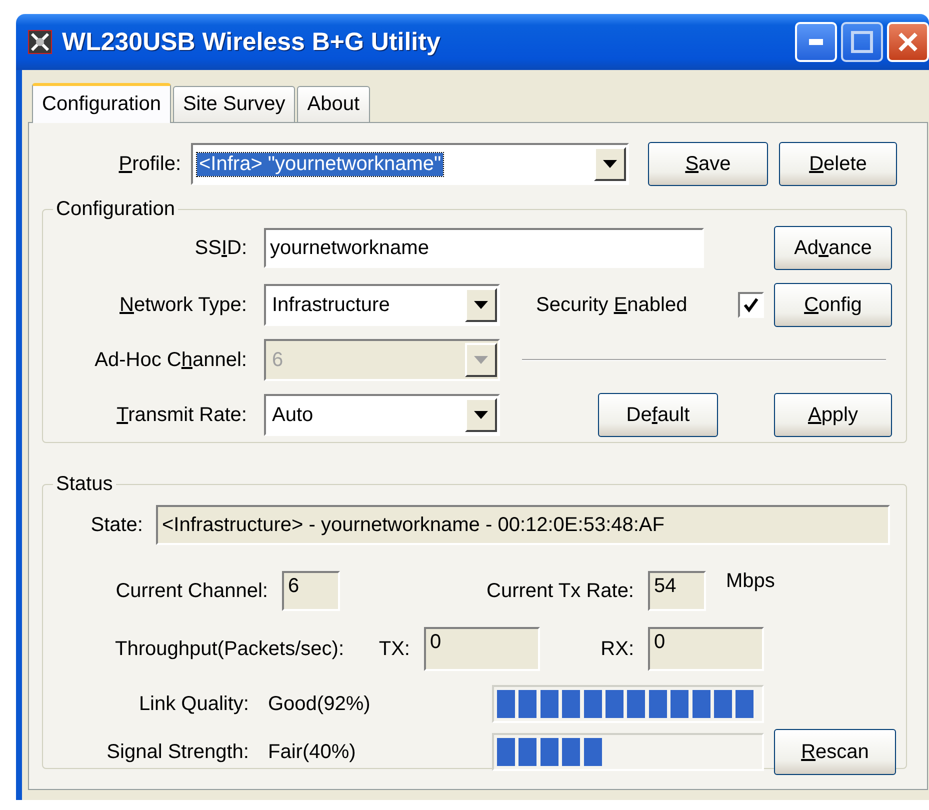 Image resolution: width=929 pixels, height=810 pixels. Describe the element at coordinates (833, 415) in the screenshot. I see `button: Apply` at that location.